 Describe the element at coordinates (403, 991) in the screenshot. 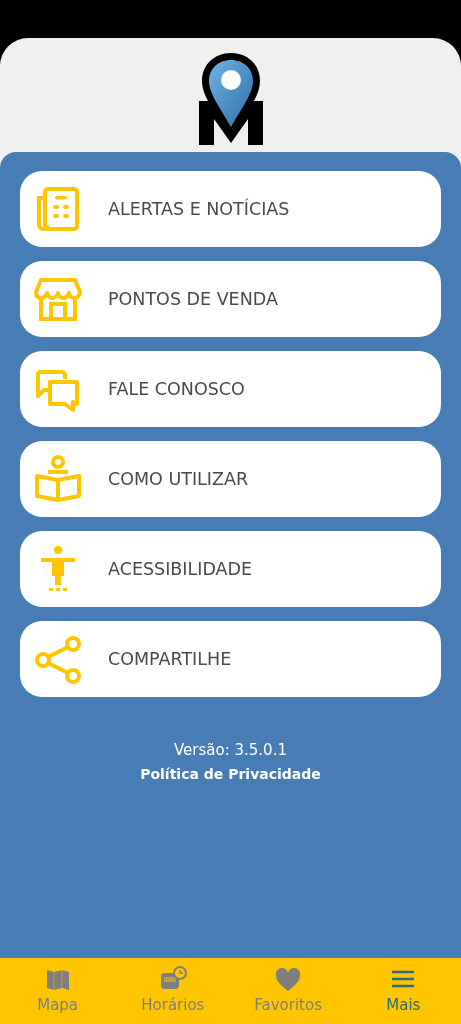

I see `nav-tab: Mais` at that location.